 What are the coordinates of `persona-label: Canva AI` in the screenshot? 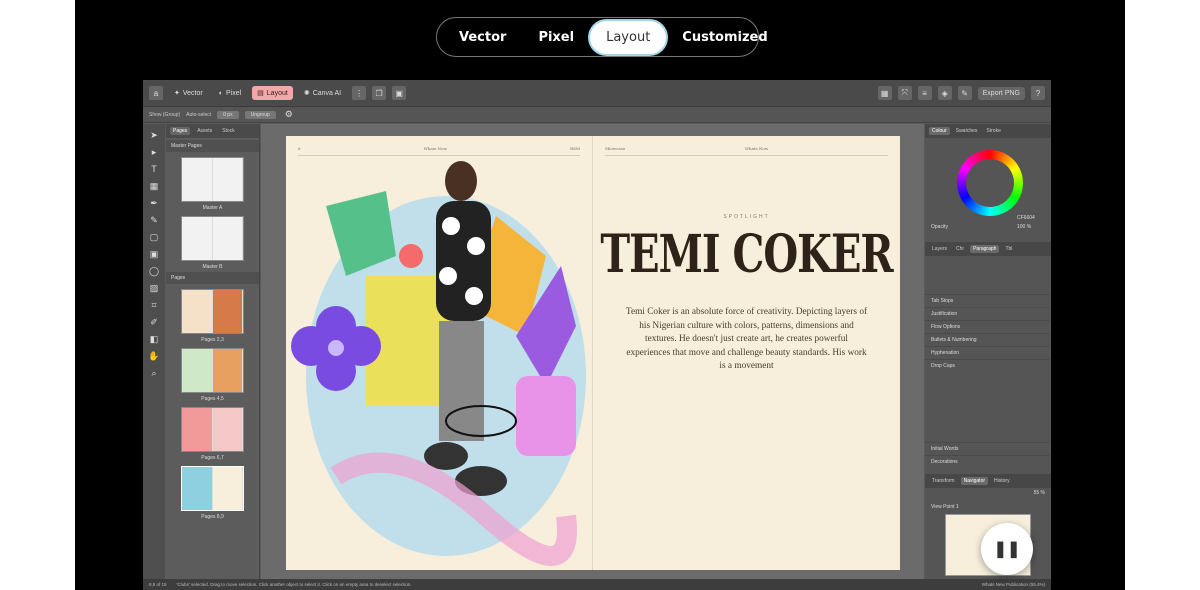 It's located at (327, 93).